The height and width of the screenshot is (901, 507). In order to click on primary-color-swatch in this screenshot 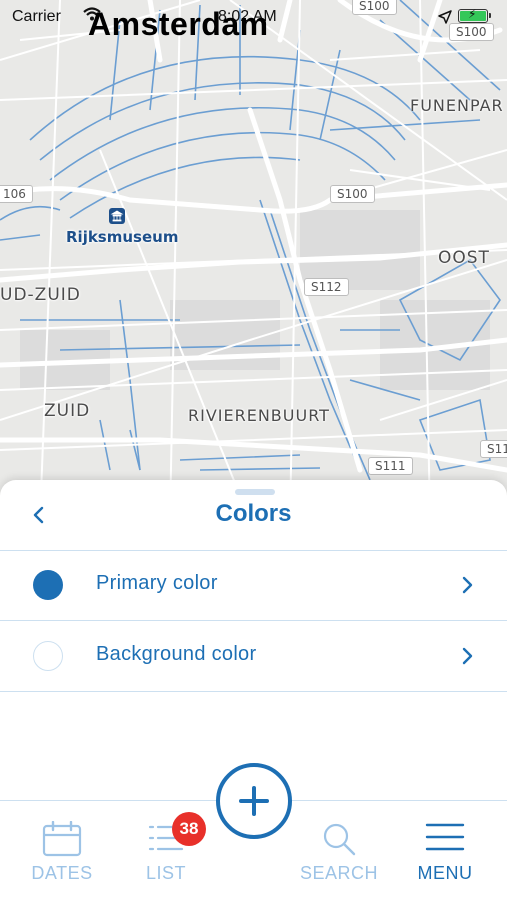, I will do `click(48, 585)`.